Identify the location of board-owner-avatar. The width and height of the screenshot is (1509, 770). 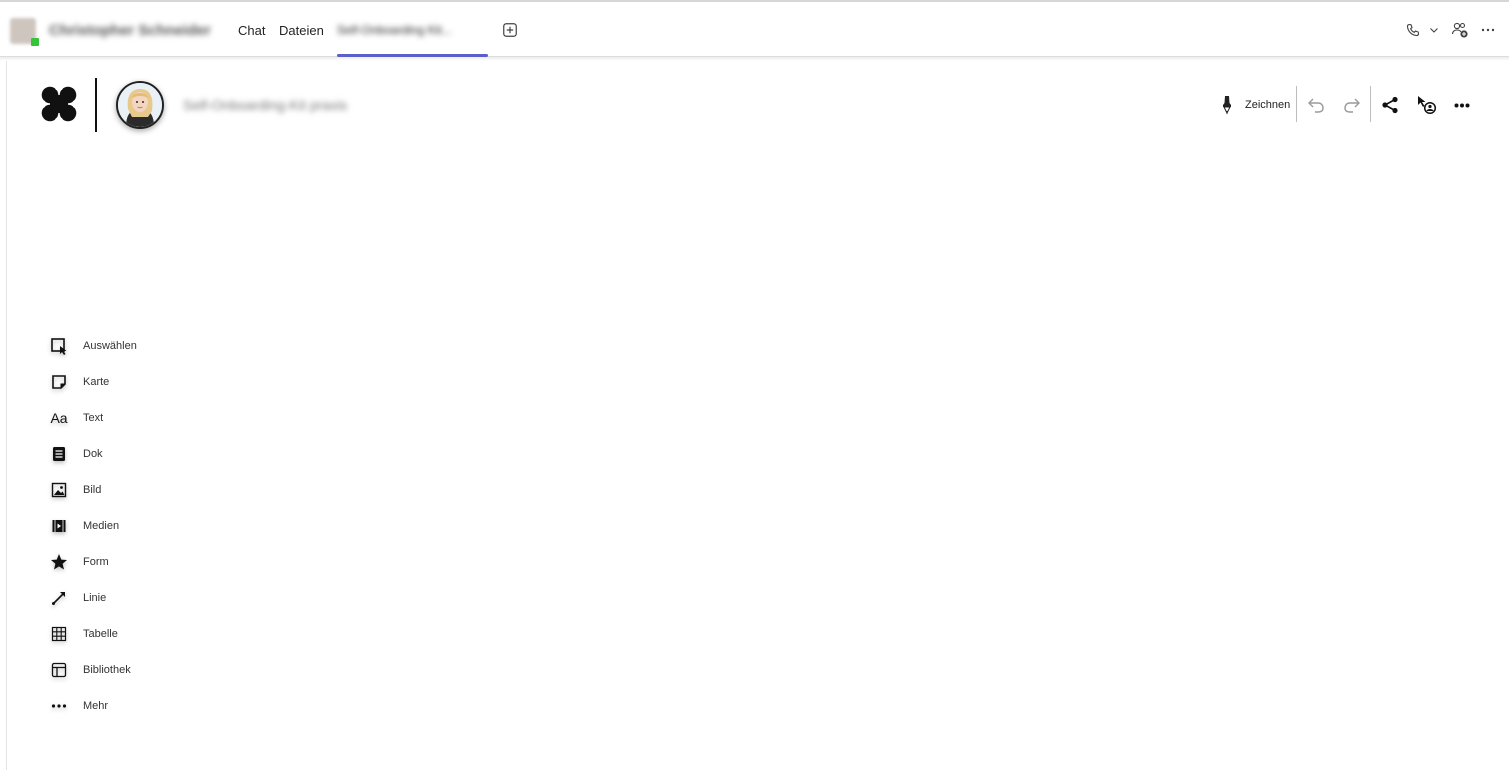
(140, 105).